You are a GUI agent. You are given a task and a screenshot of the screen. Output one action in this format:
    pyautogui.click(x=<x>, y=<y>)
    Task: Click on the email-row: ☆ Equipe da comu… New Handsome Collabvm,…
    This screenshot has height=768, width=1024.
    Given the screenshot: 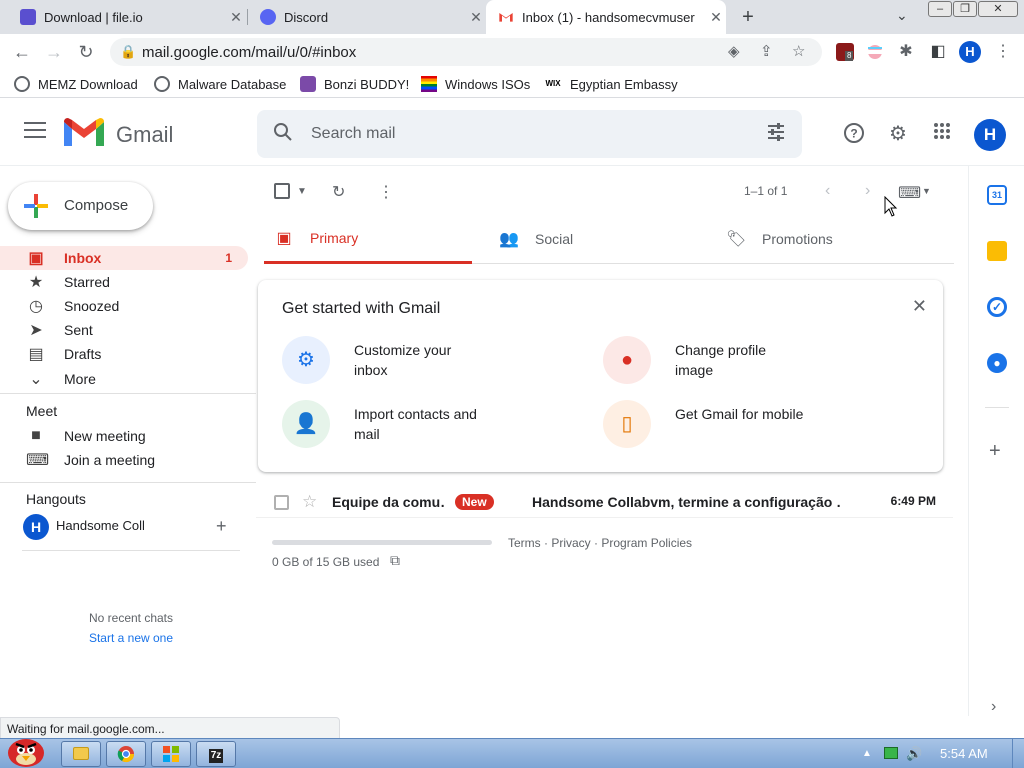 What is the action you would take?
    pyautogui.click(x=604, y=502)
    